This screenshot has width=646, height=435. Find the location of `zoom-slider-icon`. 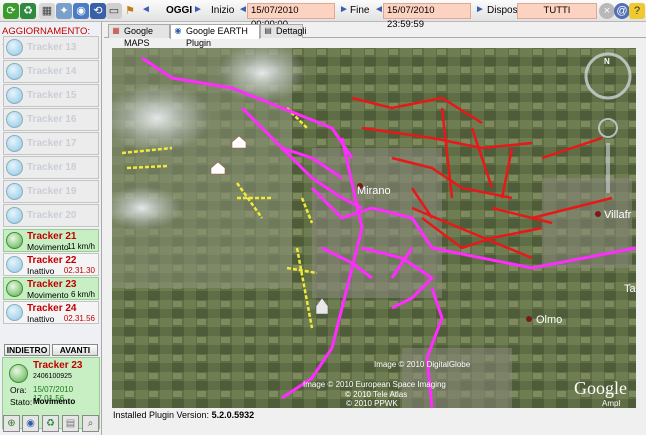

zoom-slider-icon is located at coordinates (608, 168).